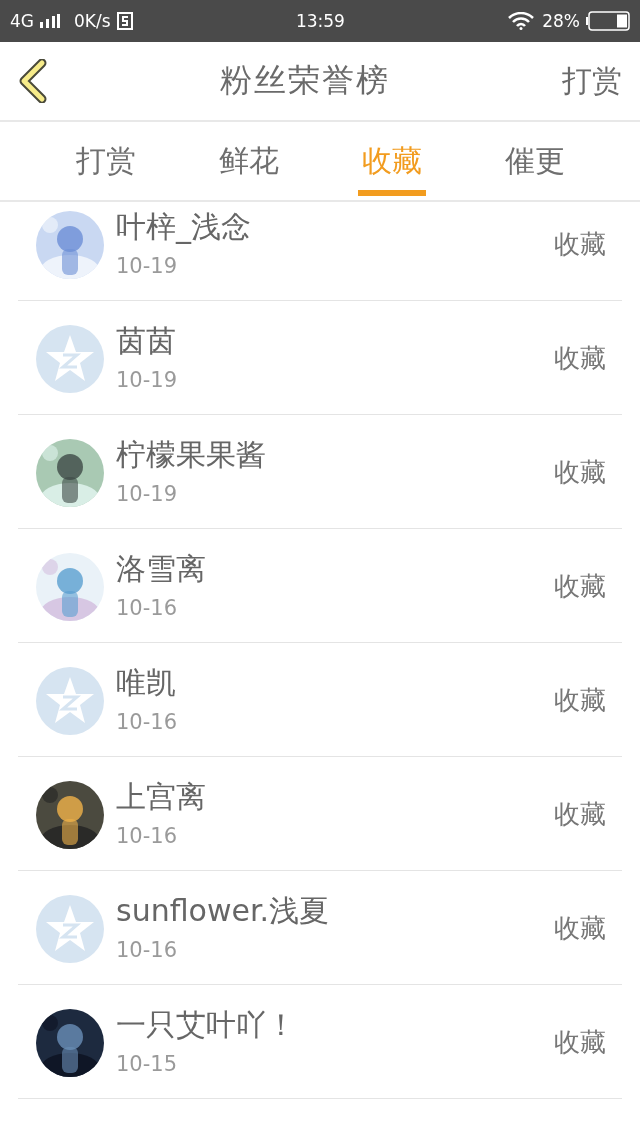  I want to click on fan-name: 洛雪离, so click(161, 569).